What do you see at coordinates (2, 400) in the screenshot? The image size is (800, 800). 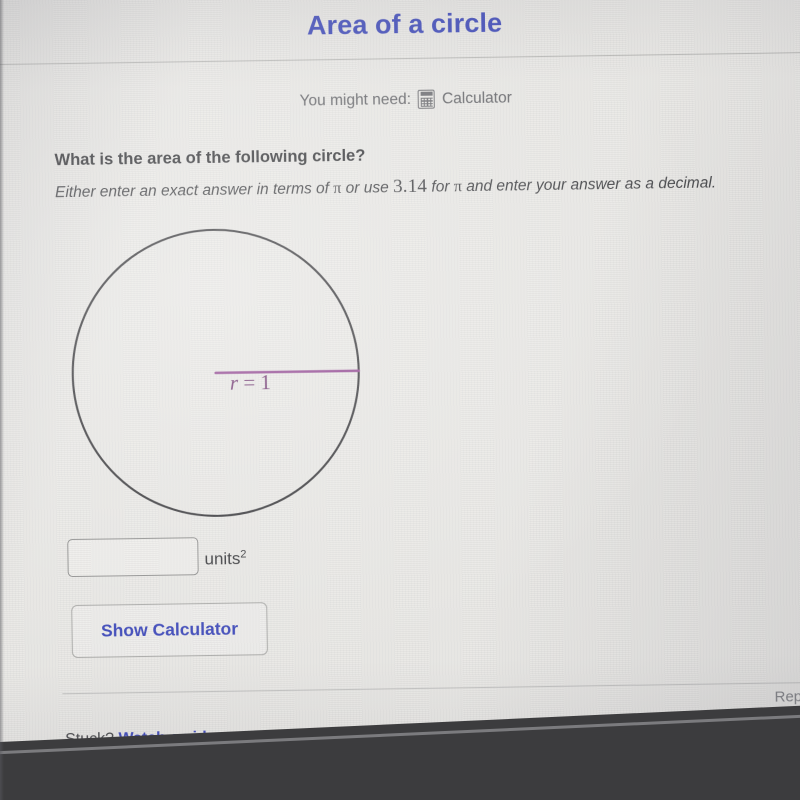 I see `screen-left-edge-shadow` at bounding box center [2, 400].